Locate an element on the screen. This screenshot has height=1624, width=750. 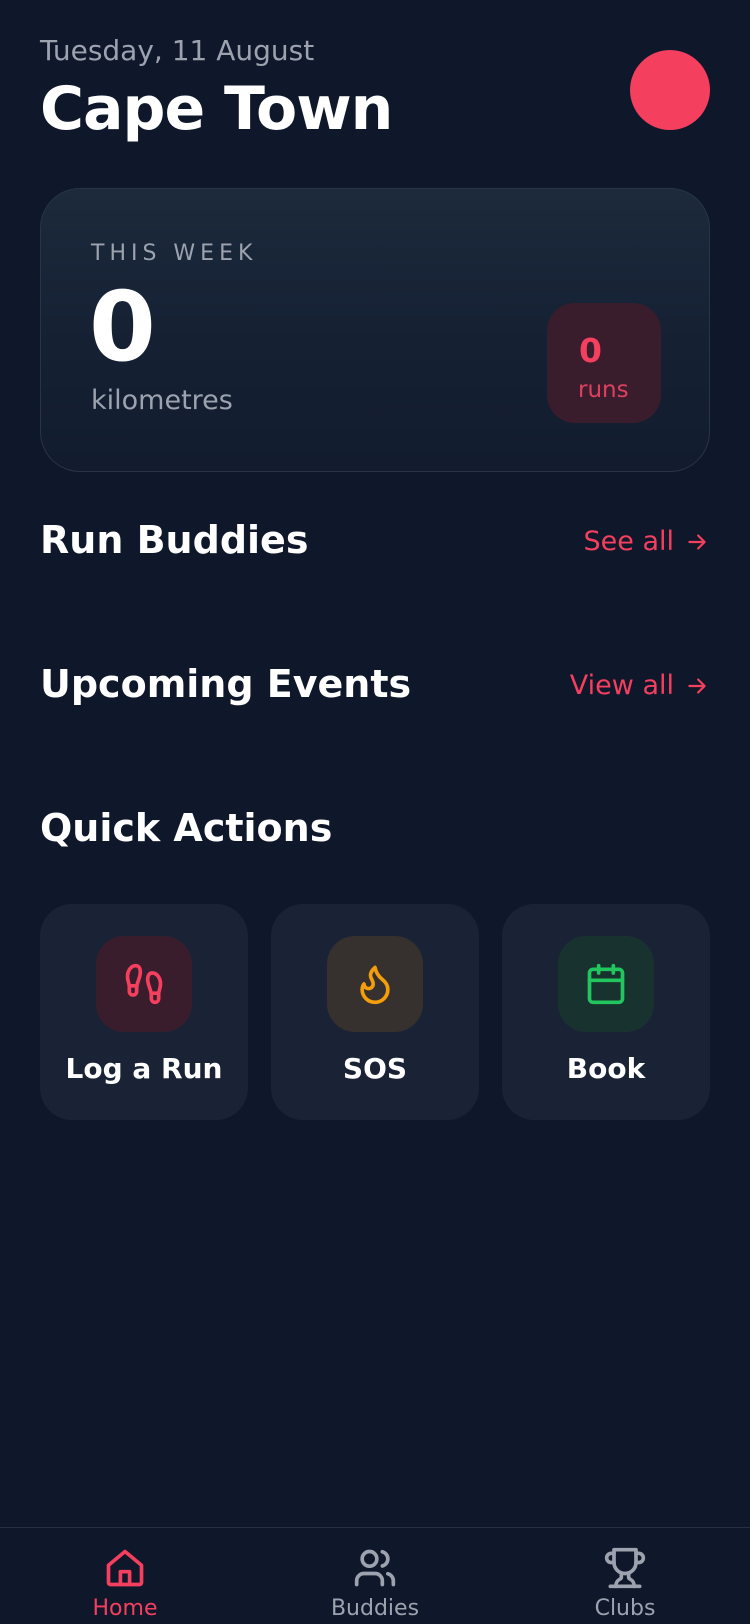
quick-actions-grid: Log a Run SOS Book is located at coordinates (375, 1012).